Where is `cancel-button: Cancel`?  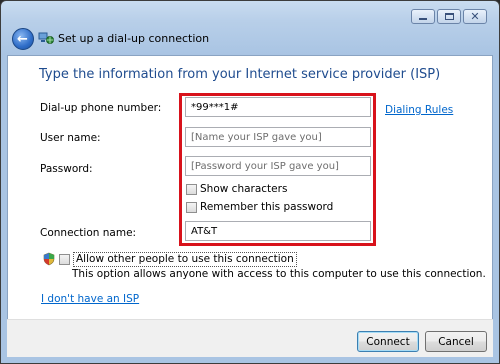 cancel-button: Cancel is located at coordinates (456, 341).